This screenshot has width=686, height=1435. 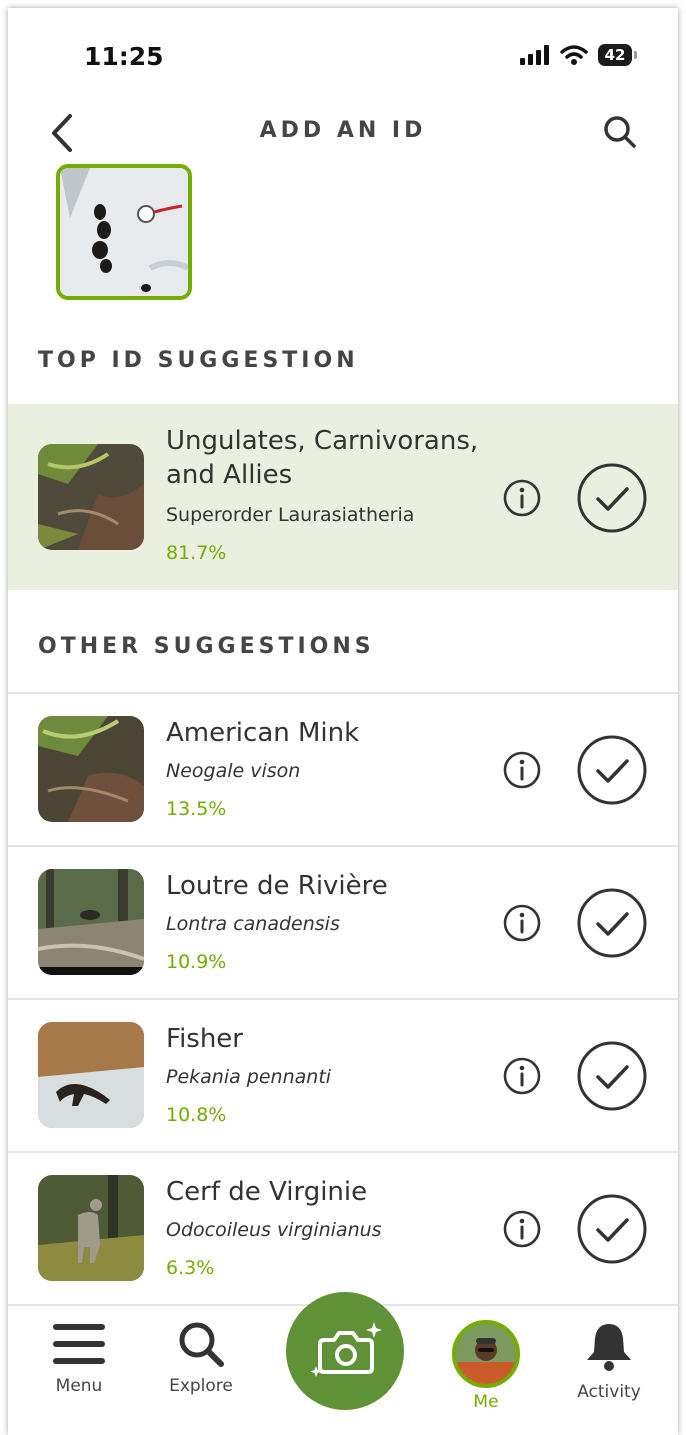 I want to click on search-button, so click(x=620, y=132).